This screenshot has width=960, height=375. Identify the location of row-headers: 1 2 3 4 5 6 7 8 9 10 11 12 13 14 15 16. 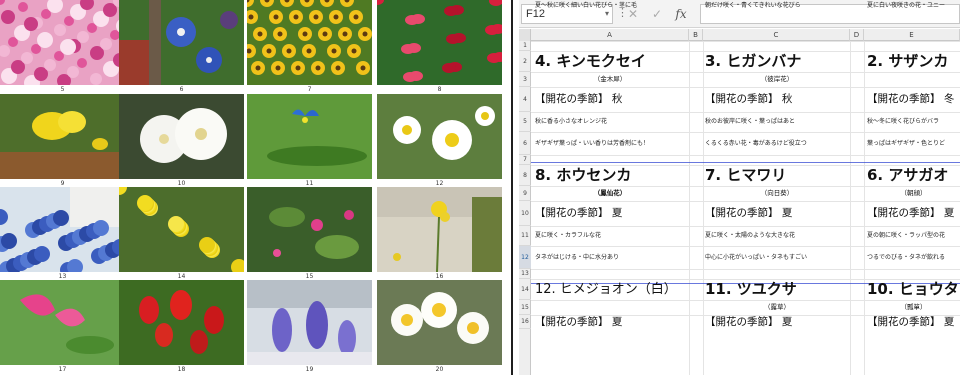
(525, 208).